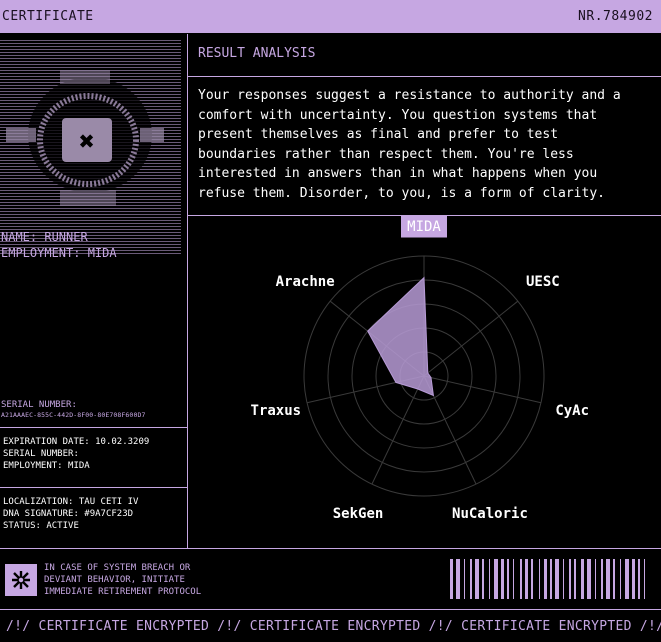 This screenshot has width=661, height=642. What do you see at coordinates (572, 411) in the screenshot?
I see `axis-label-cyac: CyAc` at bounding box center [572, 411].